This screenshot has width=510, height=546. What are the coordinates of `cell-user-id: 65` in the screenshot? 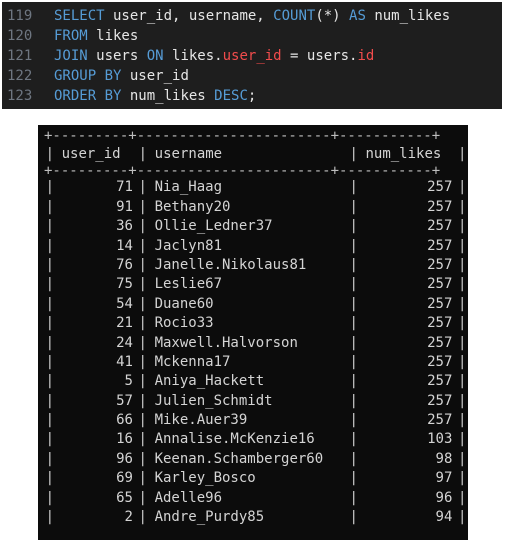 It's located at (124, 497).